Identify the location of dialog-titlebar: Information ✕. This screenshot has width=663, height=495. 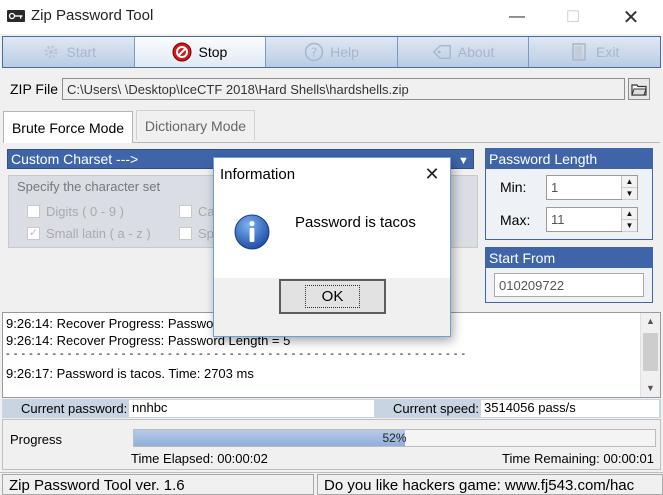
(332, 174).